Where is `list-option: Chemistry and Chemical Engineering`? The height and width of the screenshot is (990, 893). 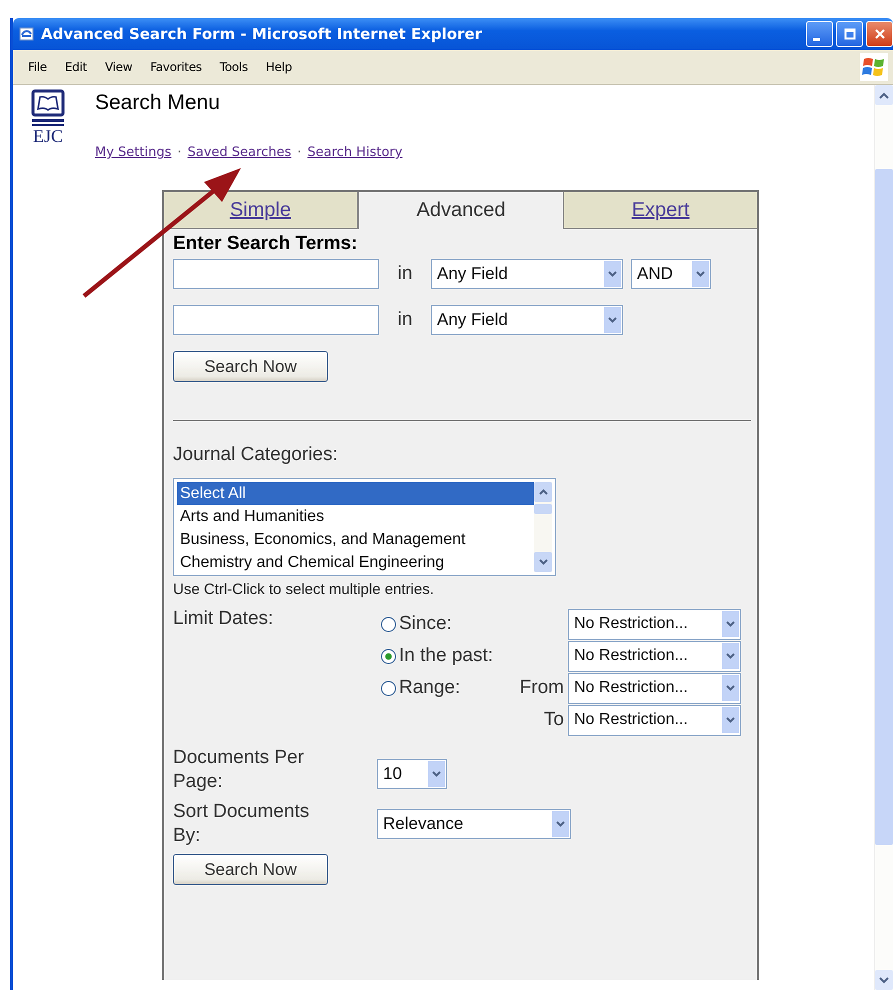 list-option: Chemistry and Chemical Engineering is located at coordinates (355, 562).